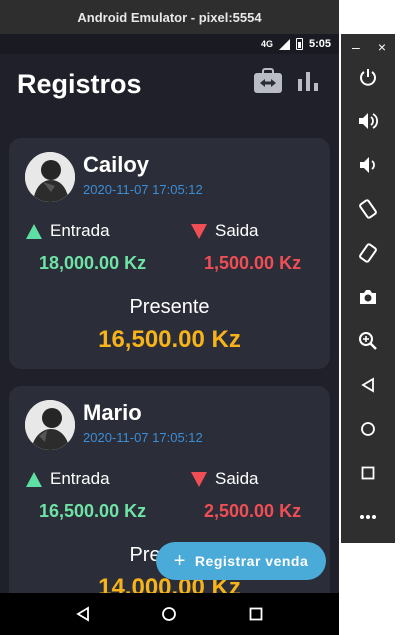 The height and width of the screenshot is (635, 401). Describe the element at coordinates (93, 511) in the screenshot. I see `entry-value: 16,500.00 Kz` at that location.